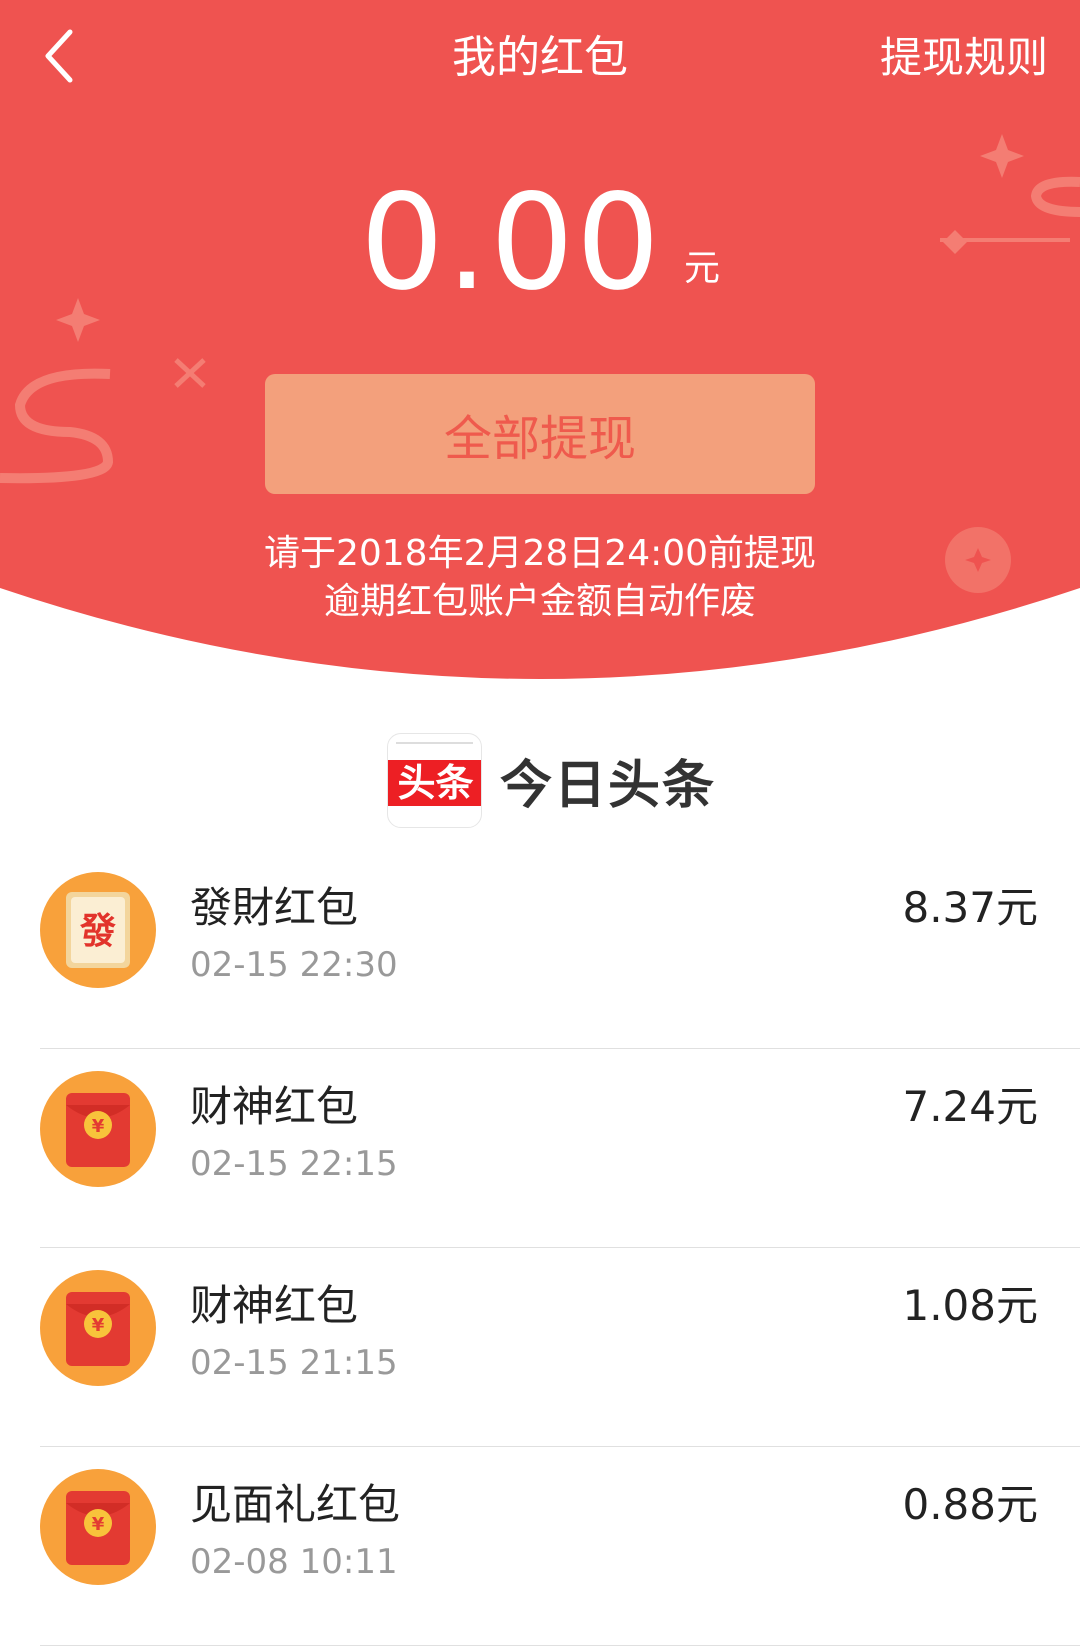  Describe the element at coordinates (970, 1106) in the screenshot. I see `packet-amount: 7.24元` at that location.